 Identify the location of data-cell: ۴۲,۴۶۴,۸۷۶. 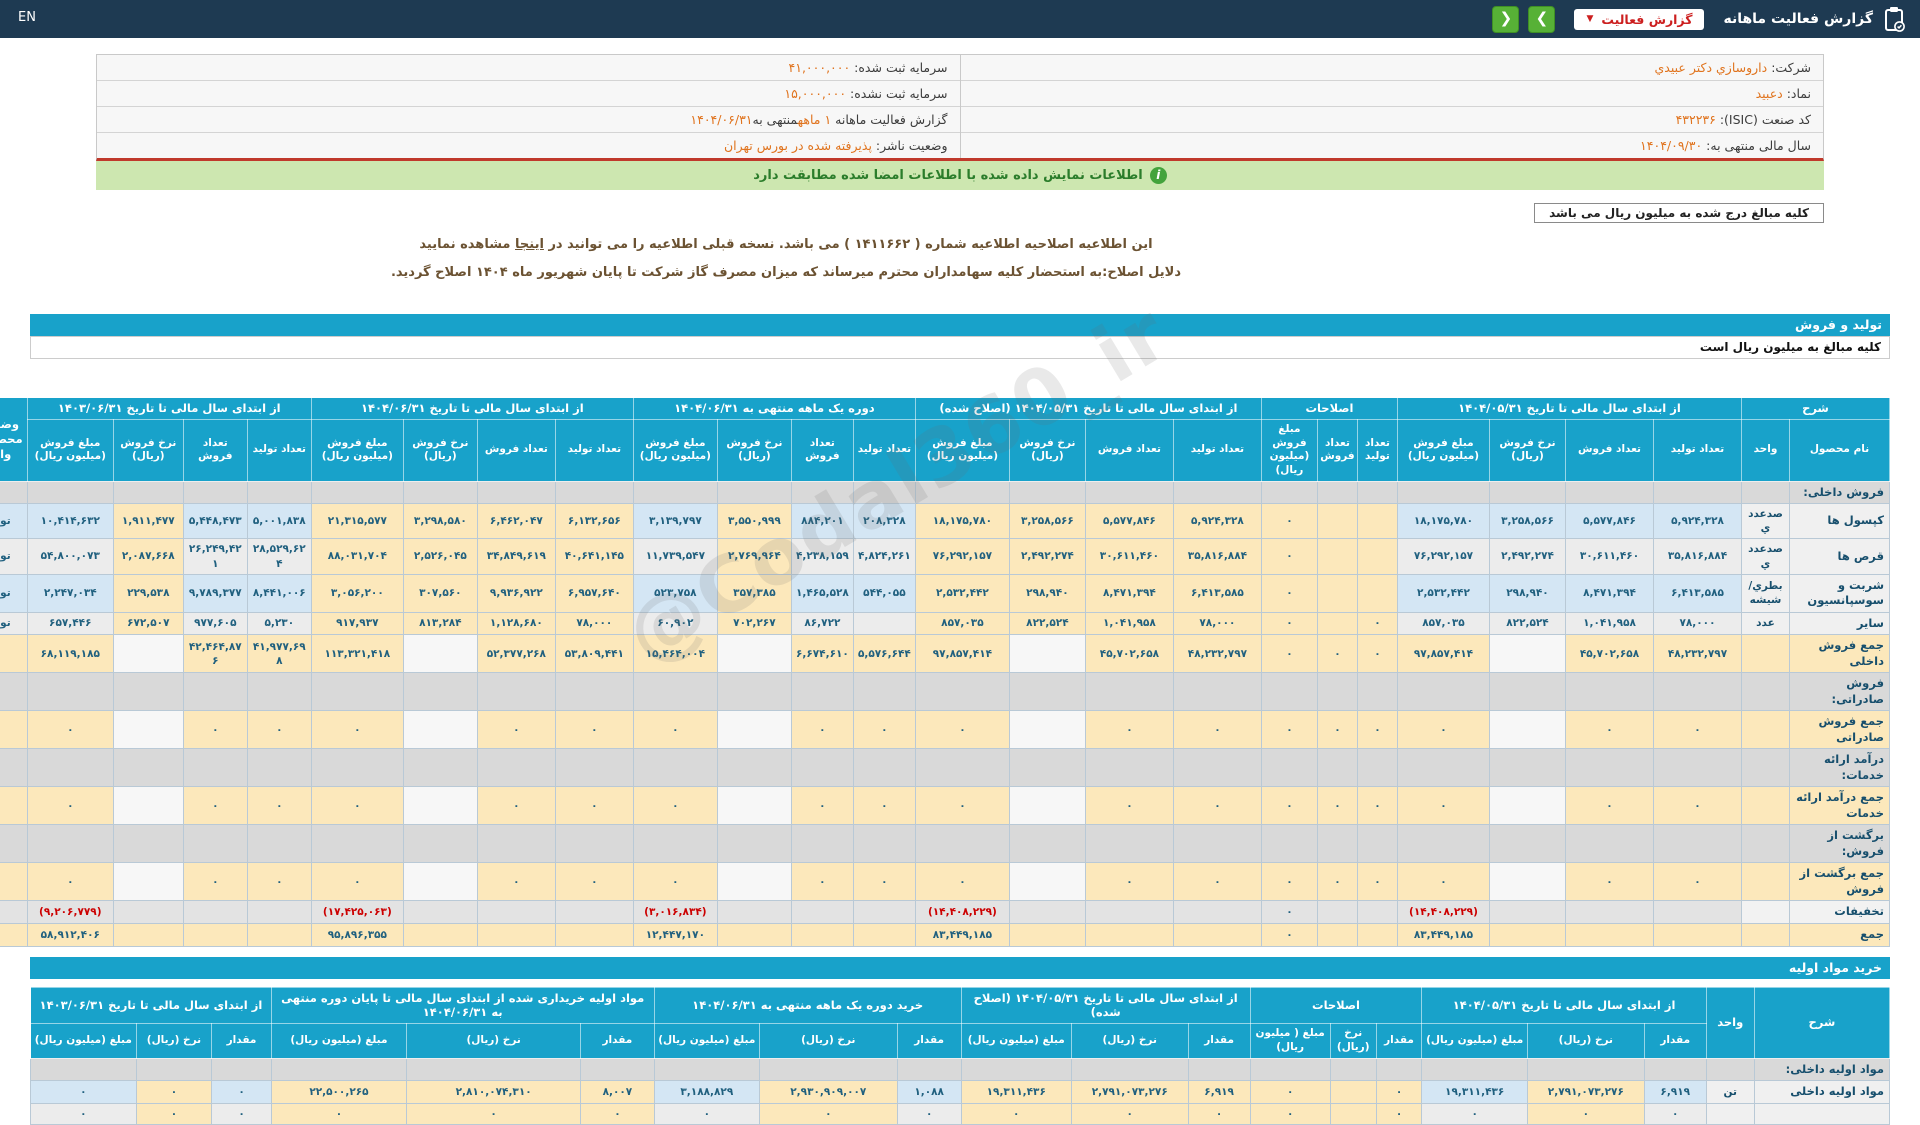
(215, 654).